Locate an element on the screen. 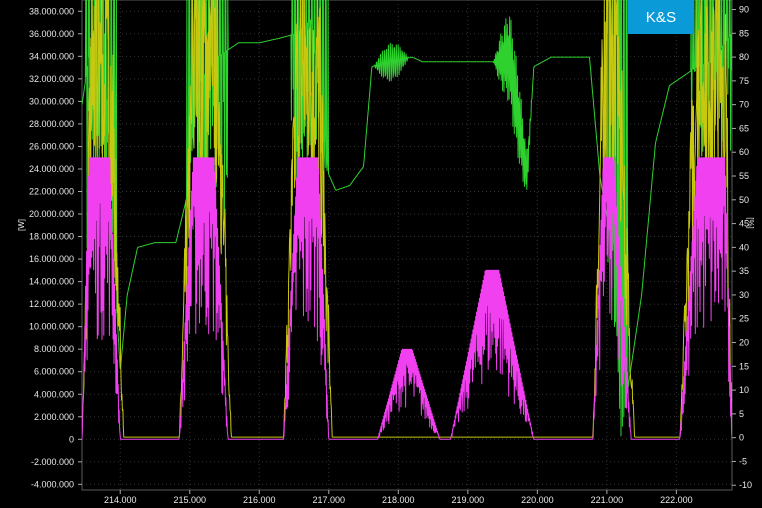 This screenshot has width=762, height=508. y-right-tick-label: 85 is located at coordinates (744, 33).